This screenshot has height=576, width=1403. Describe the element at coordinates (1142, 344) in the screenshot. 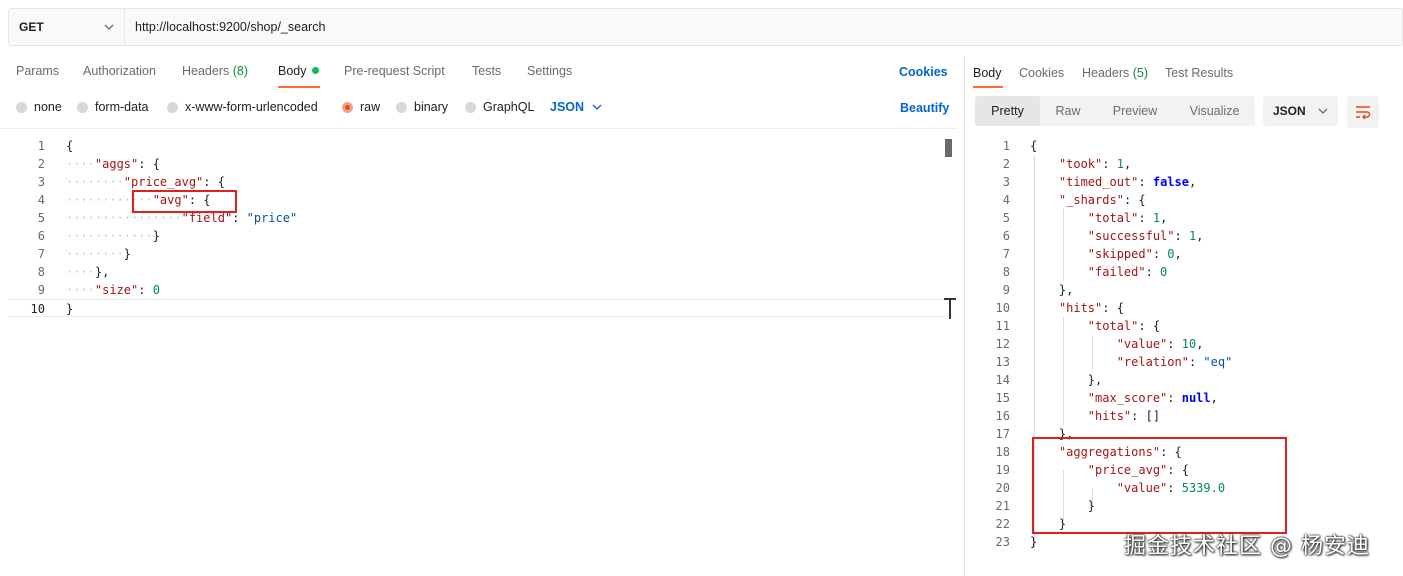

I see `json-key: "value"` at that location.